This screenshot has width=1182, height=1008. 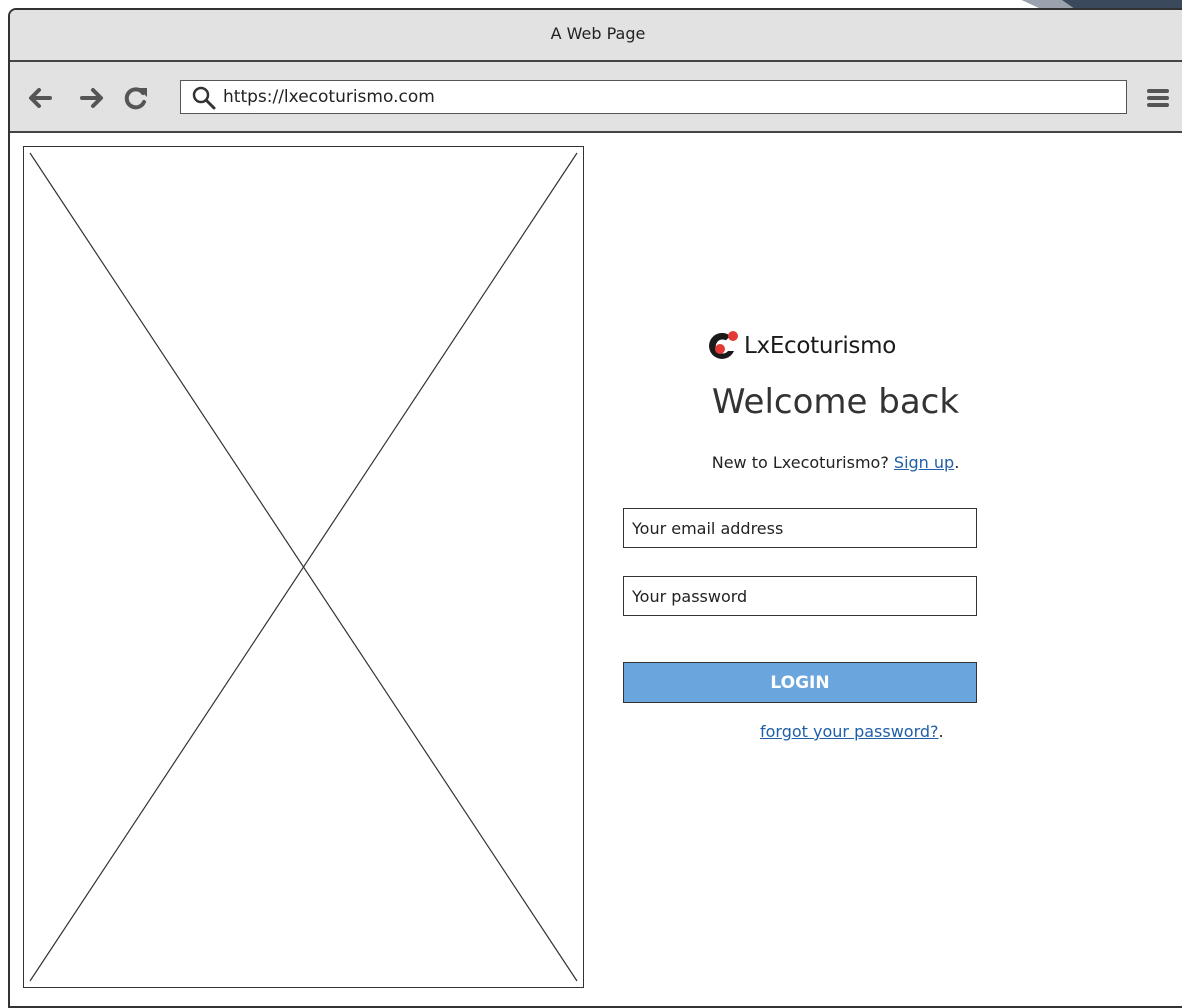 What do you see at coordinates (663, 97) in the screenshot?
I see `url-input` at bounding box center [663, 97].